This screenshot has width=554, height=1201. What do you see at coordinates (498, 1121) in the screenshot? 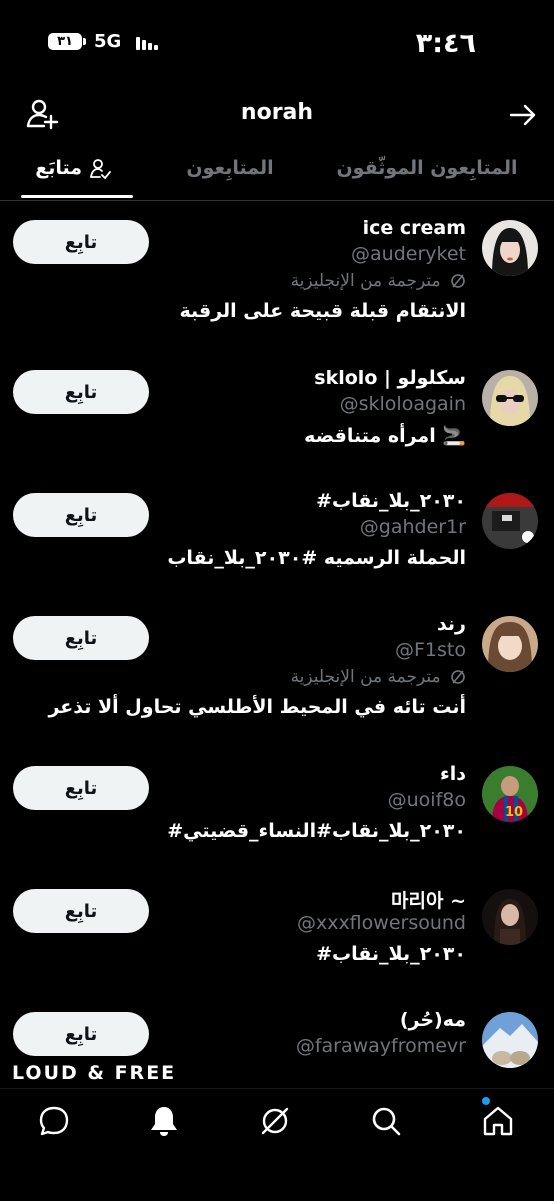
I see `home-icon` at bounding box center [498, 1121].